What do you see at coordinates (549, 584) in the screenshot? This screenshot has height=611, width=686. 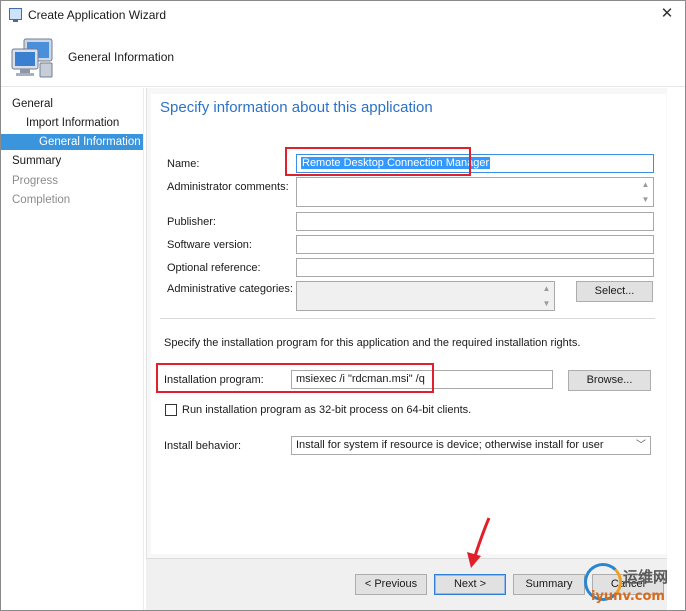 I see `summary-button: Summary` at bounding box center [549, 584].